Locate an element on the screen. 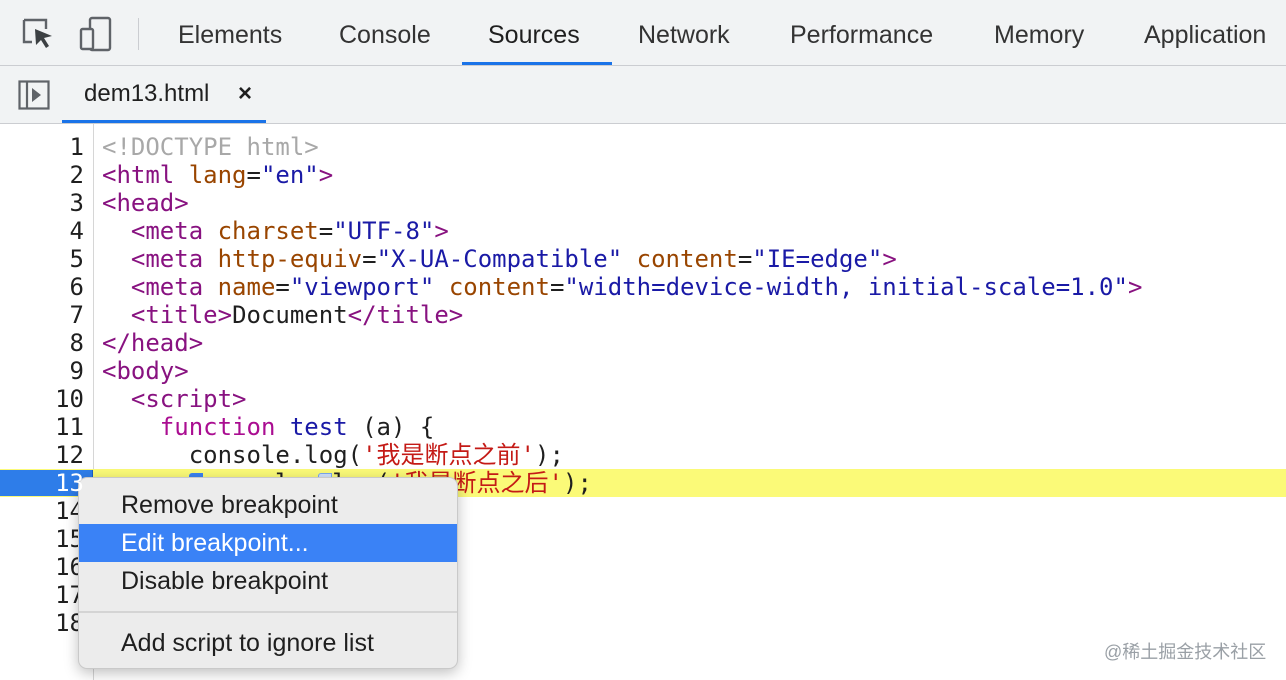 This screenshot has width=1286, height=680. code-text: "UTF-8" is located at coordinates (384, 231).